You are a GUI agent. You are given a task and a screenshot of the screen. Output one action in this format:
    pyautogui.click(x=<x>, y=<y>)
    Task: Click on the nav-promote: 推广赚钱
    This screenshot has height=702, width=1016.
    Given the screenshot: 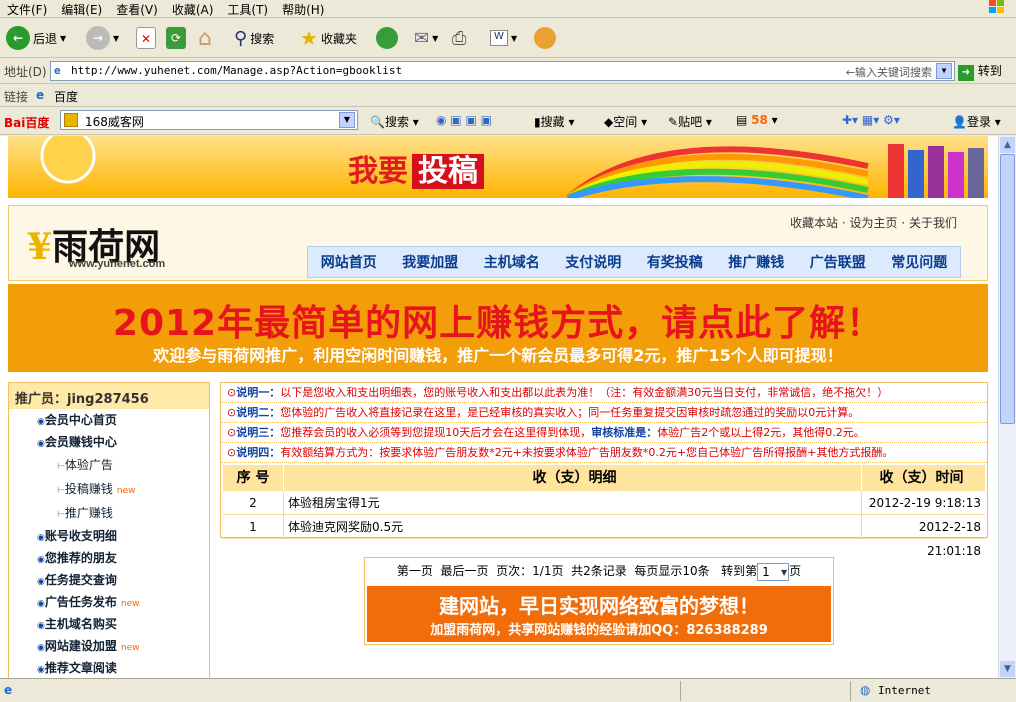 What is the action you would take?
    pyautogui.click(x=756, y=262)
    